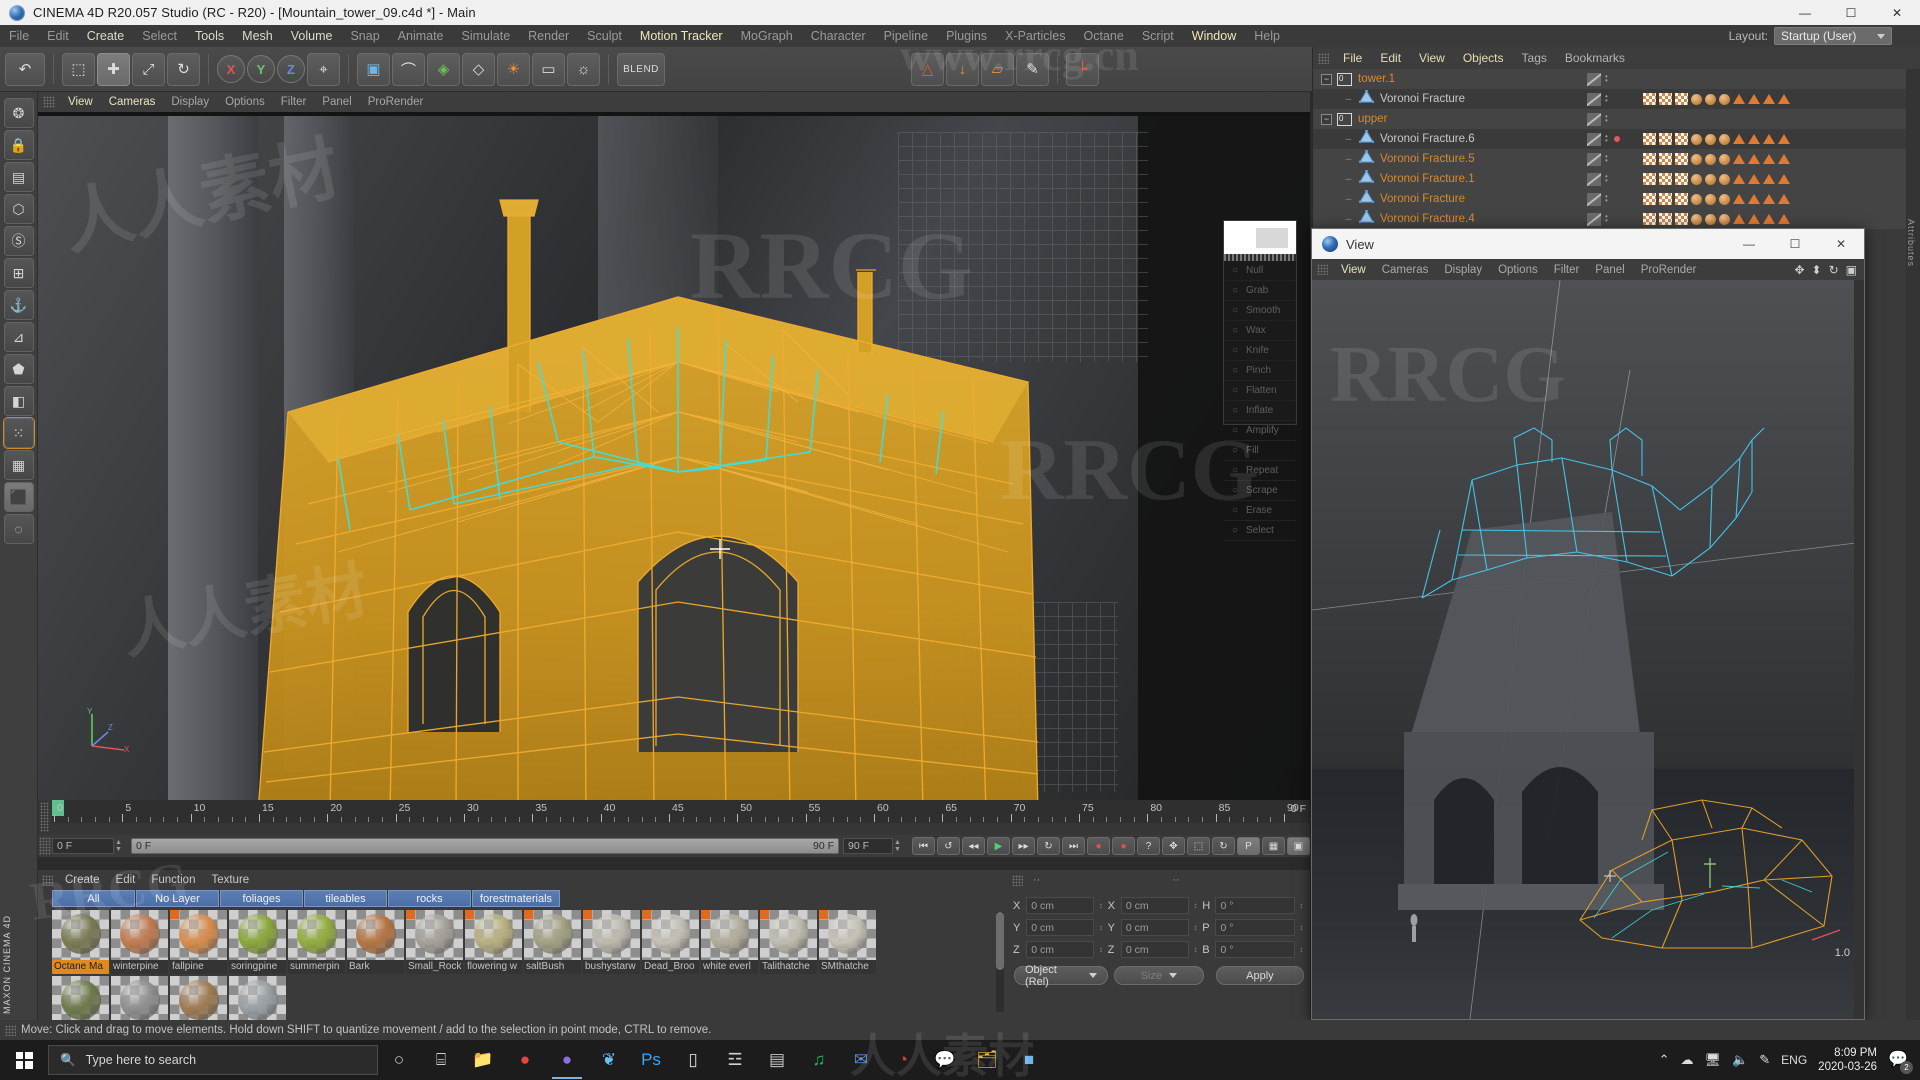 The image size is (1920, 1080). I want to click on float-maximize-button: ☐, so click(1795, 244).